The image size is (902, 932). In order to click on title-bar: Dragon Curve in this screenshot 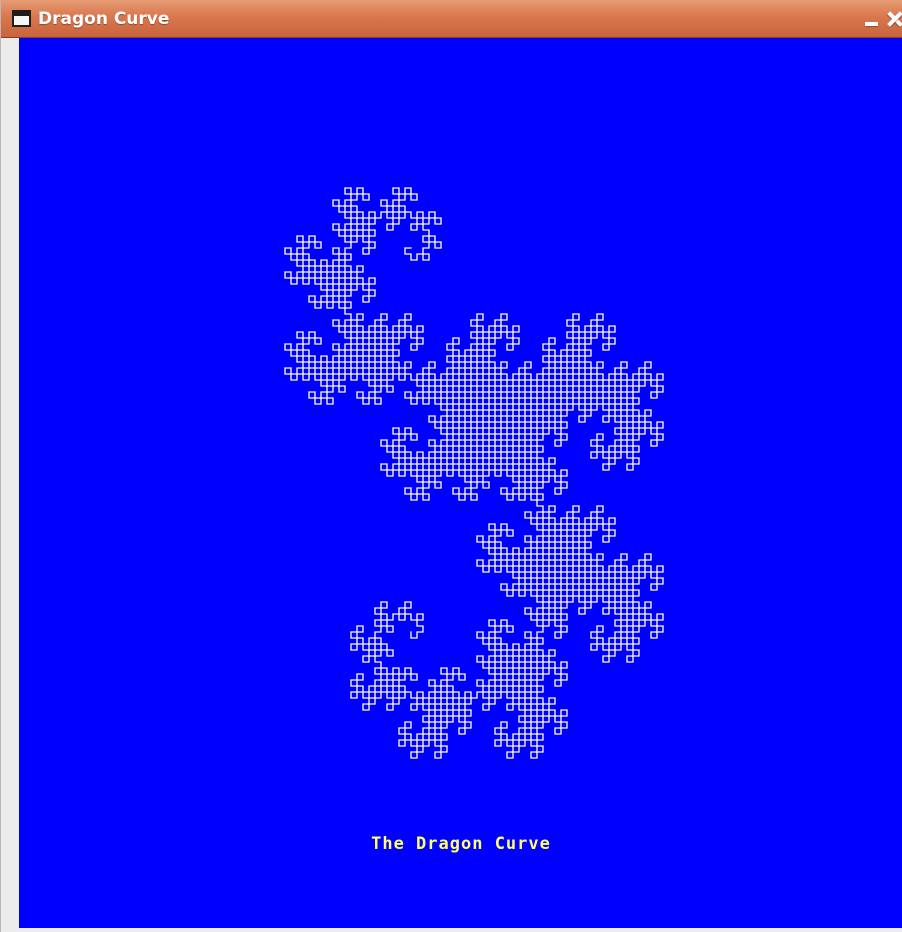, I will do `click(451, 19)`.